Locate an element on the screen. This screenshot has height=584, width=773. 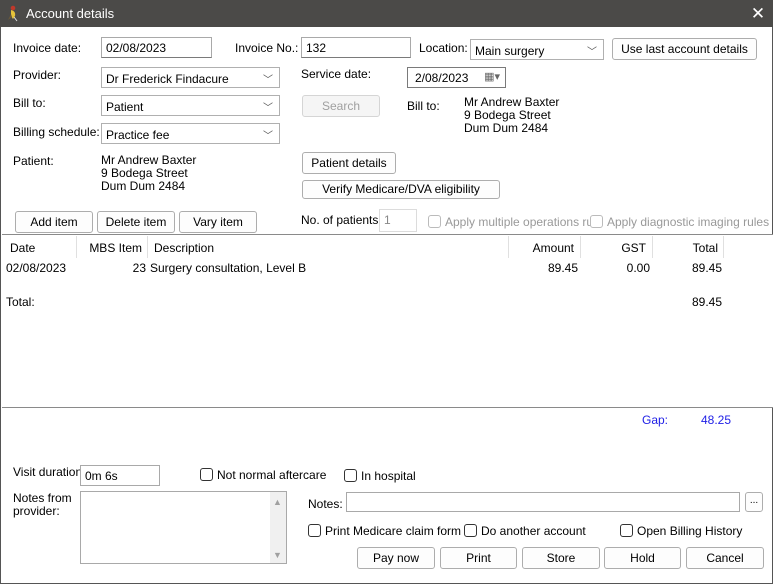
pay-now-button: Pay now is located at coordinates (396, 558).